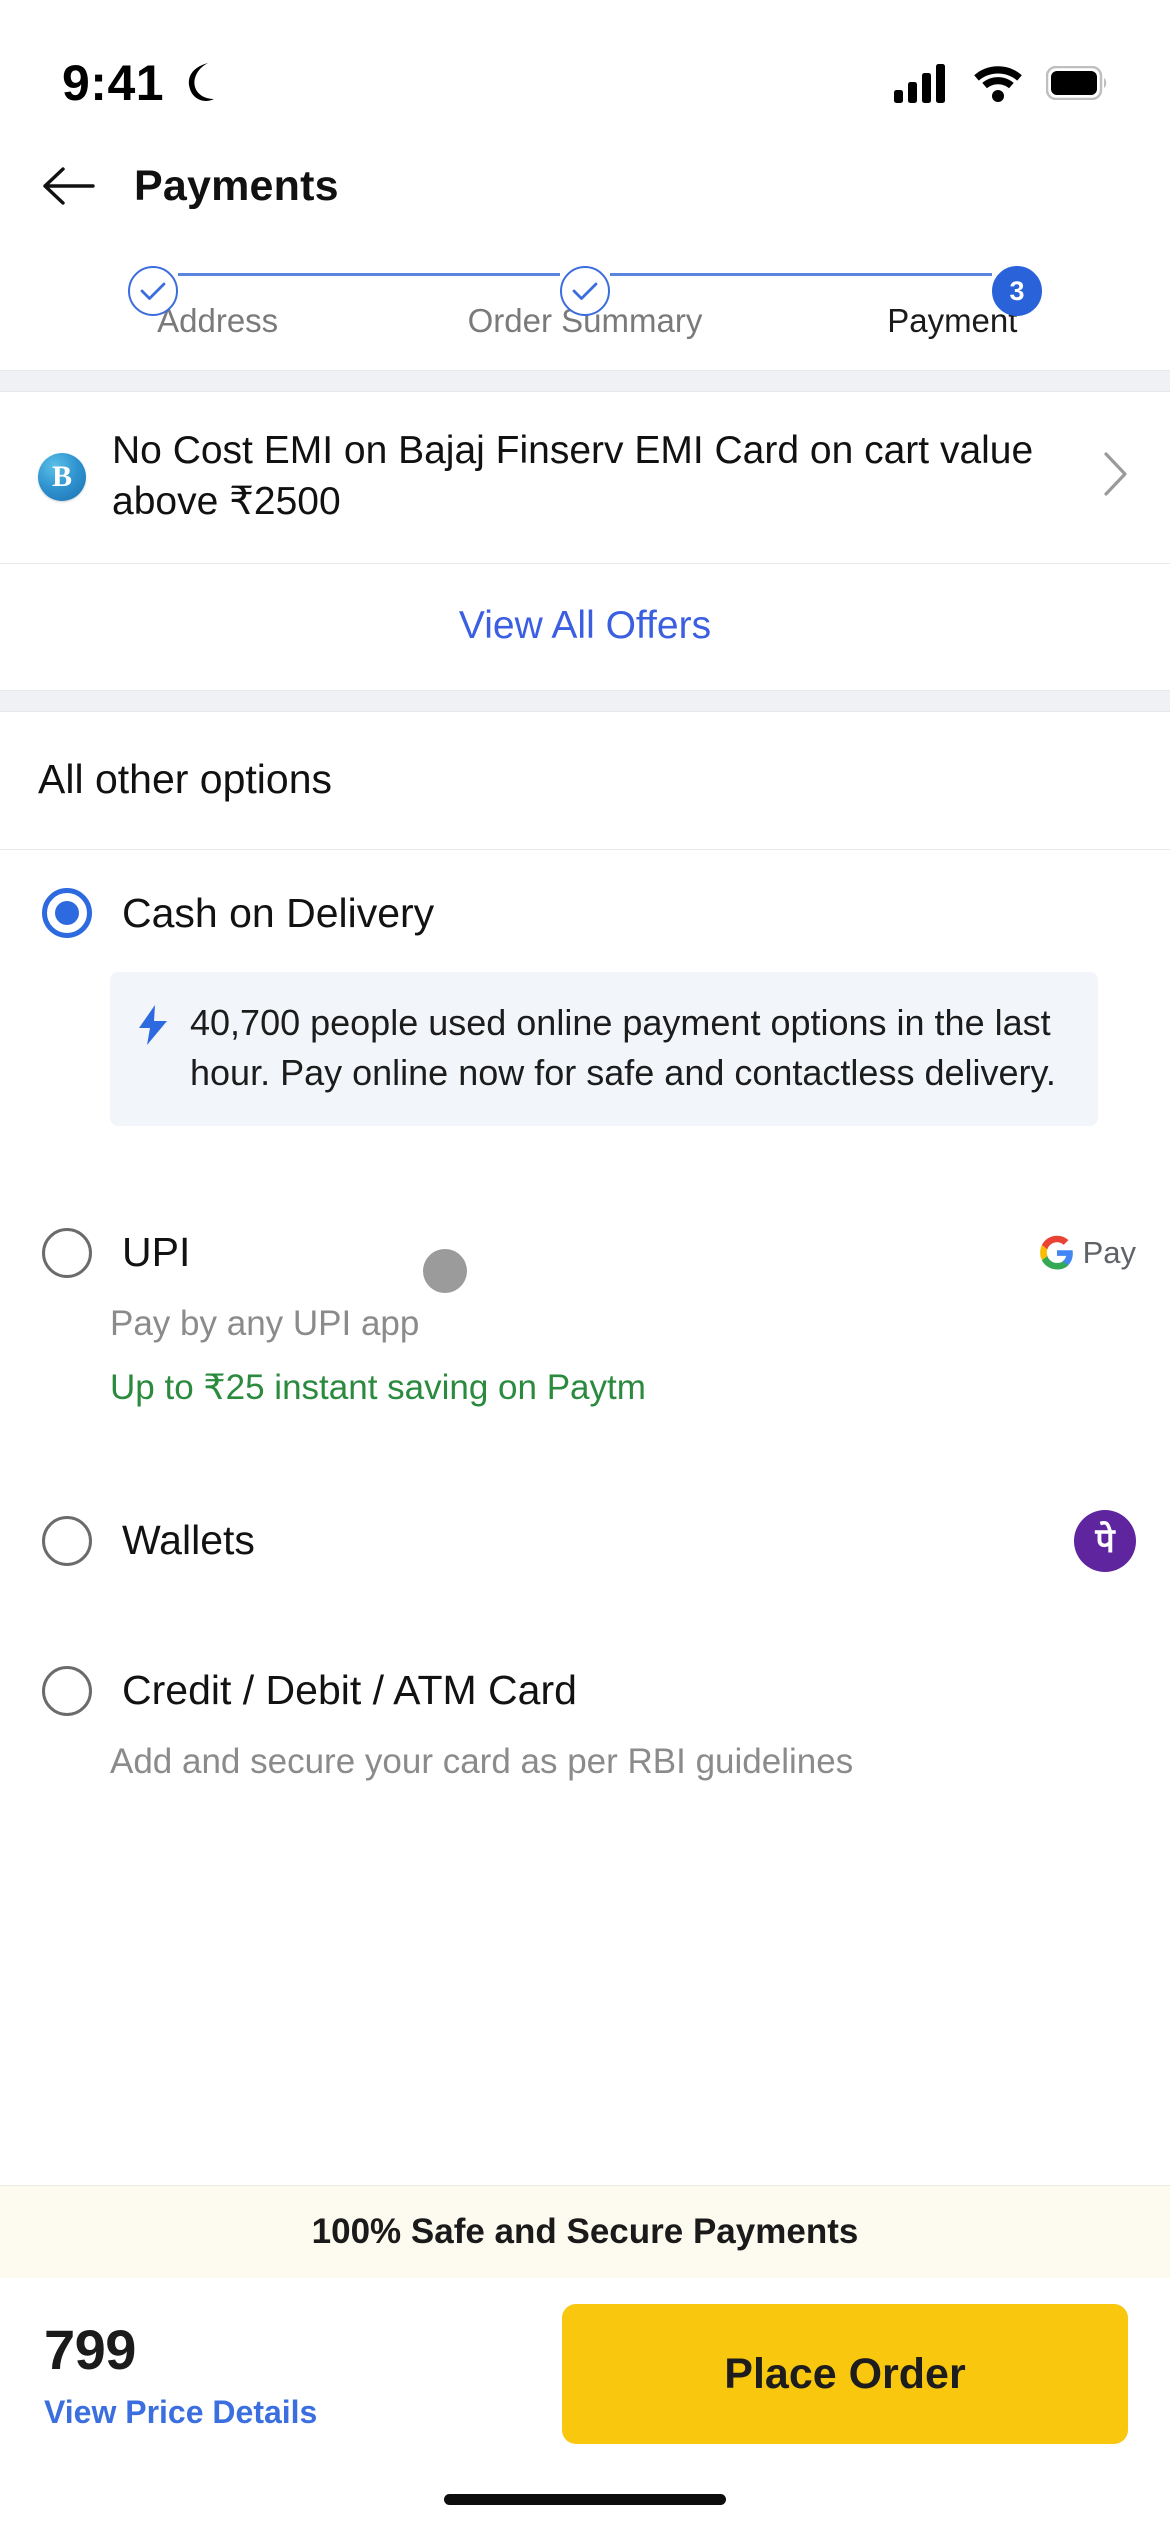 This screenshot has width=1170, height=2532. What do you see at coordinates (180, 2374) in the screenshot?
I see `price-block: 799 View Price Details` at bounding box center [180, 2374].